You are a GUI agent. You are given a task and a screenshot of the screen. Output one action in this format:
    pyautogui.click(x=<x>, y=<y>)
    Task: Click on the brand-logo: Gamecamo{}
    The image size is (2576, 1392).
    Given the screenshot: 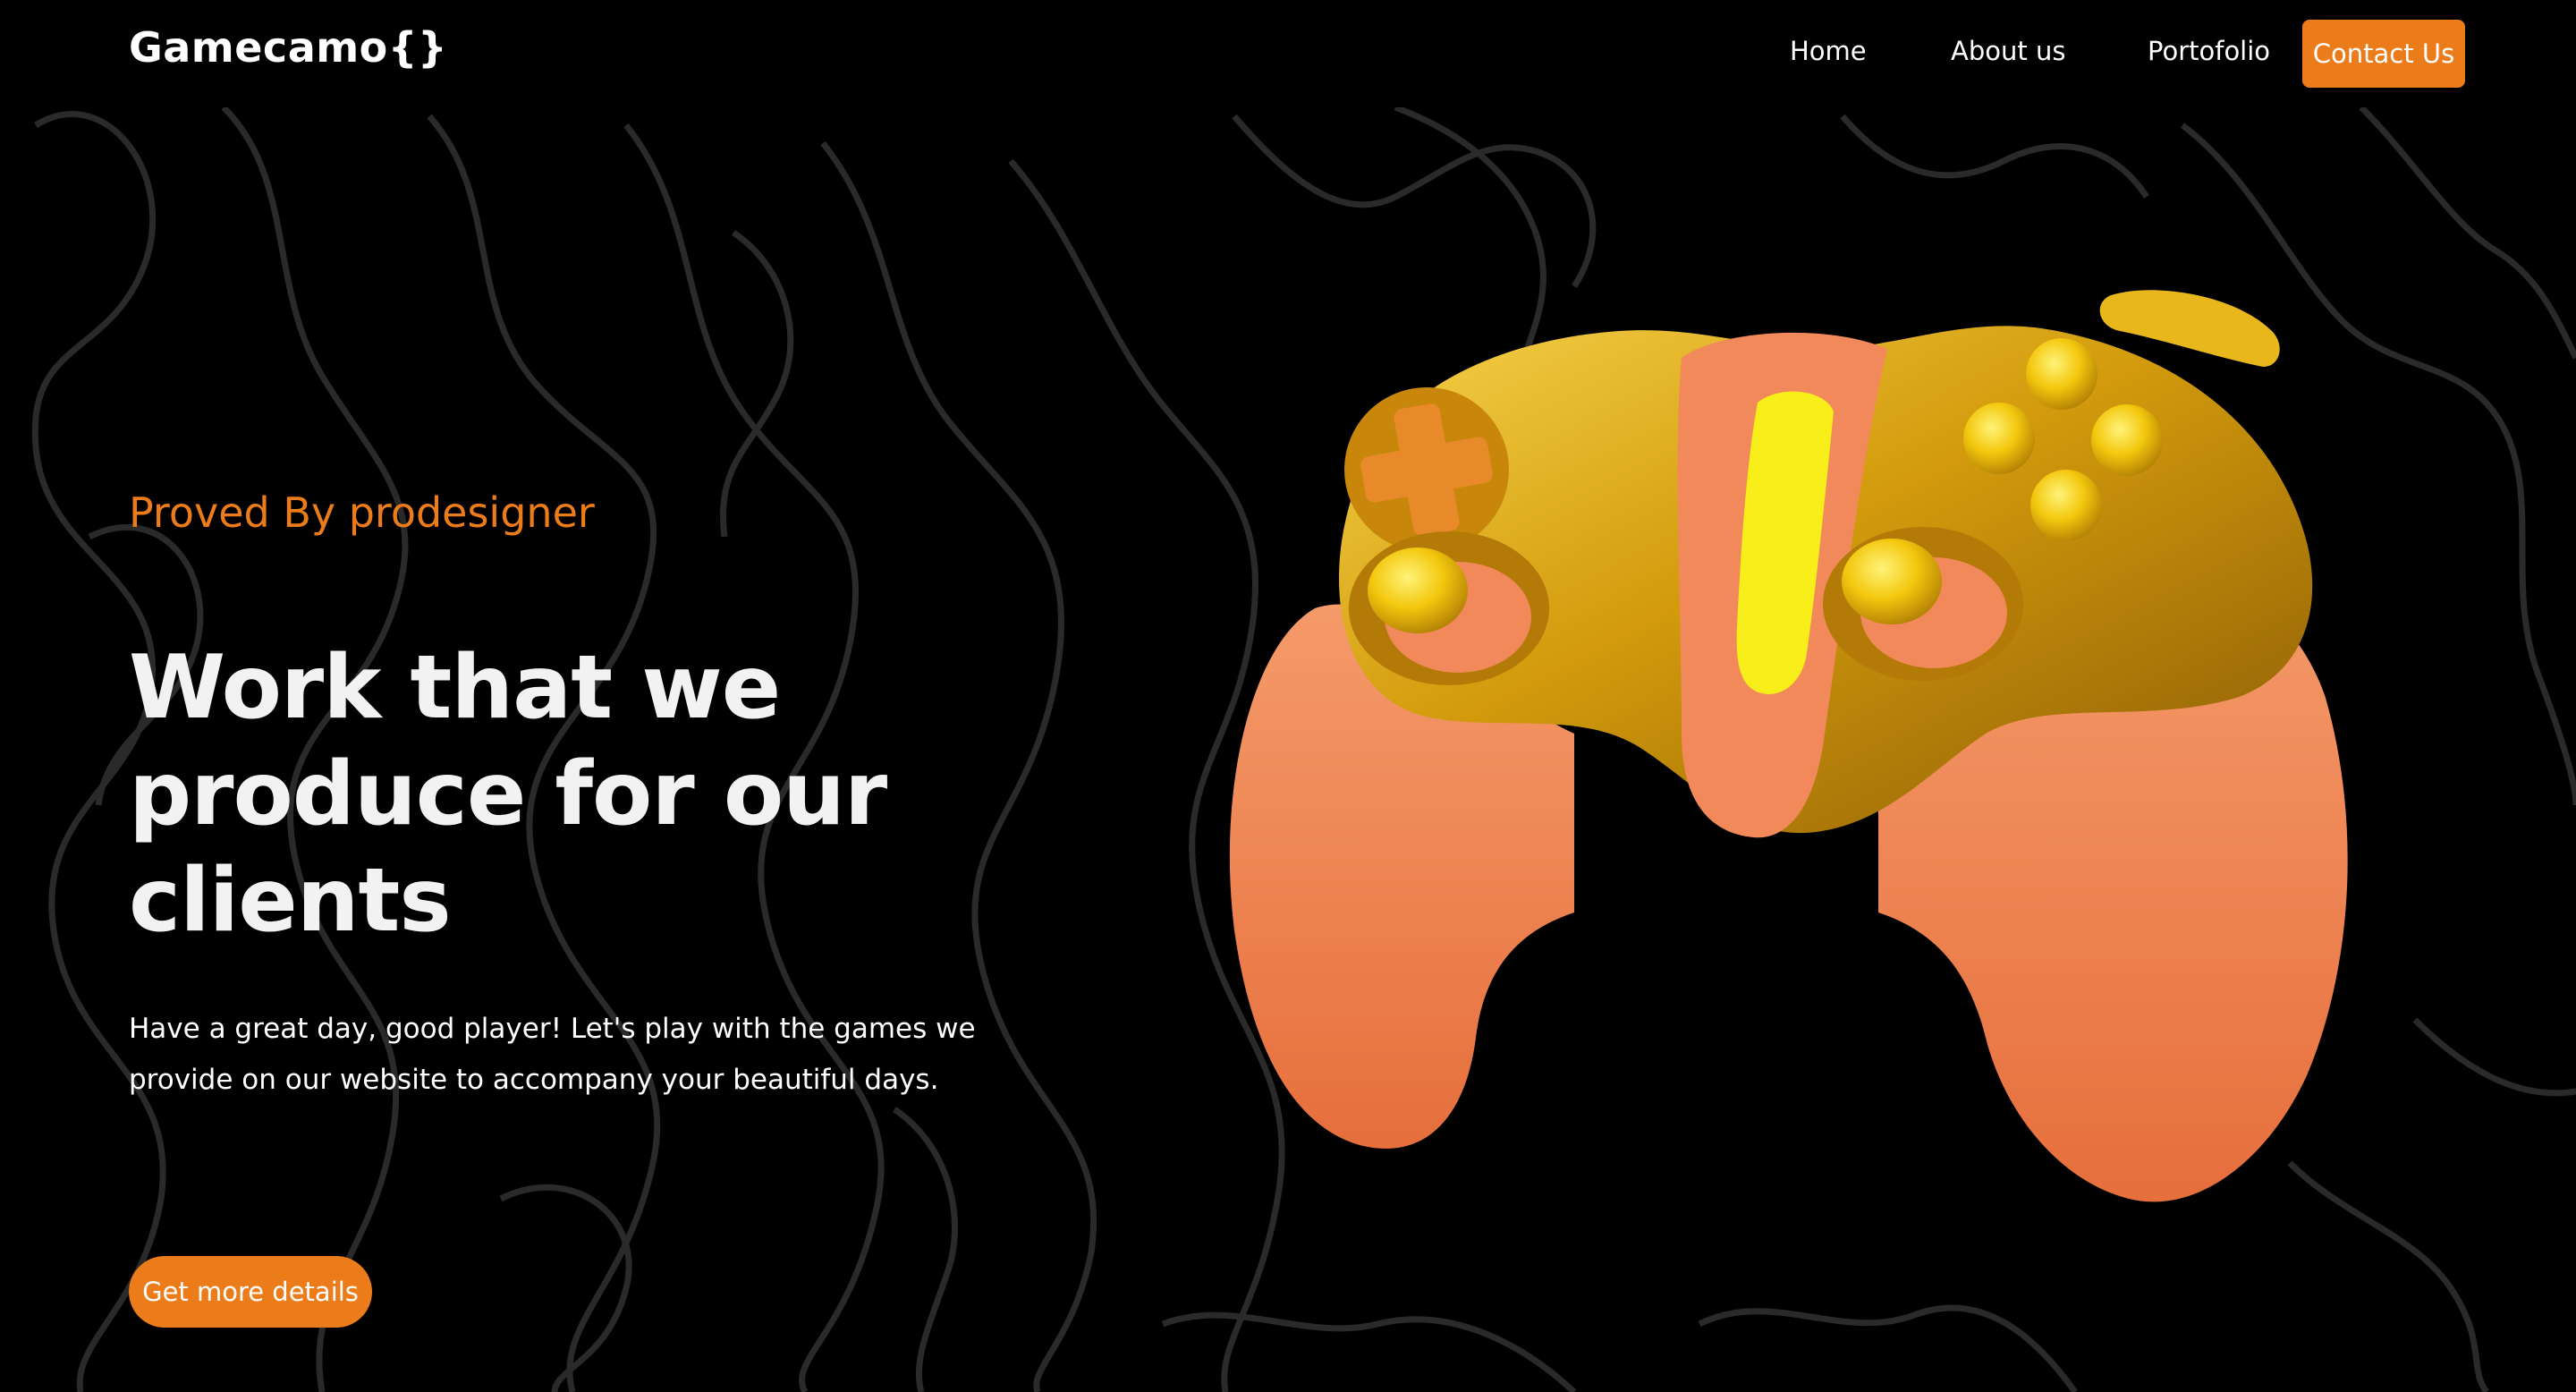 What is the action you would take?
    pyautogui.click(x=288, y=47)
    